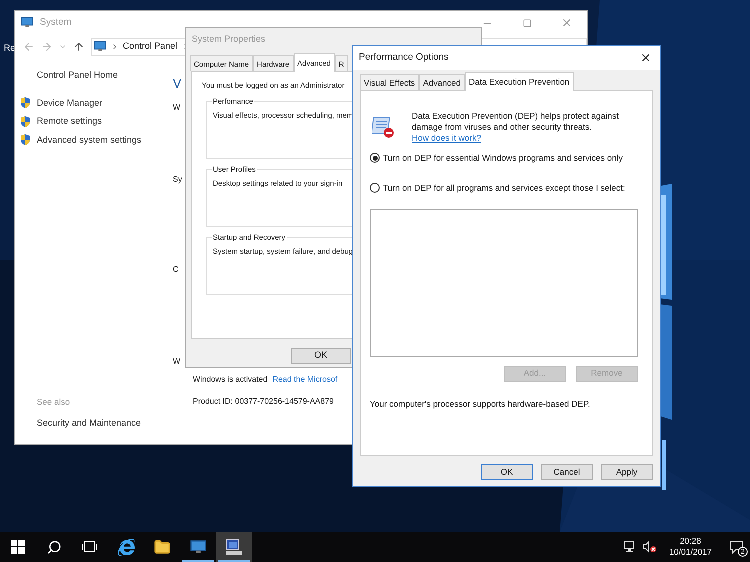 This screenshot has width=750, height=562. Describe the element at coordinates (89, 140) in the screenshot. I see `task-link: Advanced system settings` at that location.